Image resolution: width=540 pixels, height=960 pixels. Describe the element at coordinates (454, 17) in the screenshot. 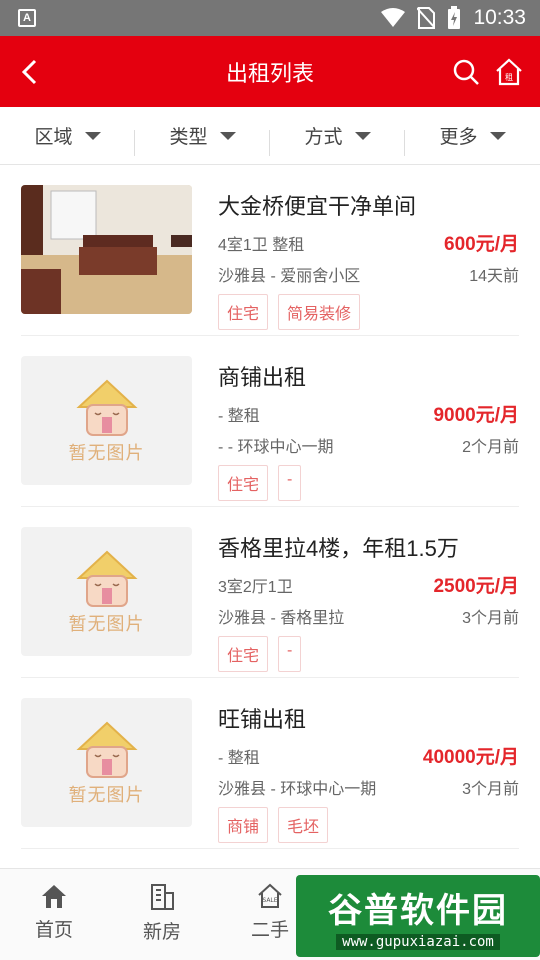

I see `battery-charging-icon` at that location.